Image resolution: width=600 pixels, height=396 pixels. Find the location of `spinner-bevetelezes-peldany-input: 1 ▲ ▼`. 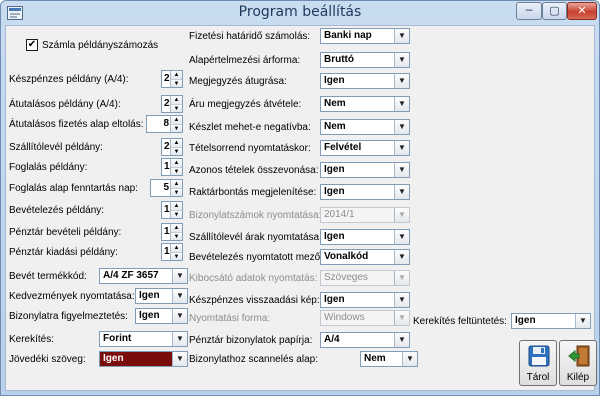

spinner-bevetelezes-peldany-input: 1 ▲ ▼ is located at coordinates (172, 210).